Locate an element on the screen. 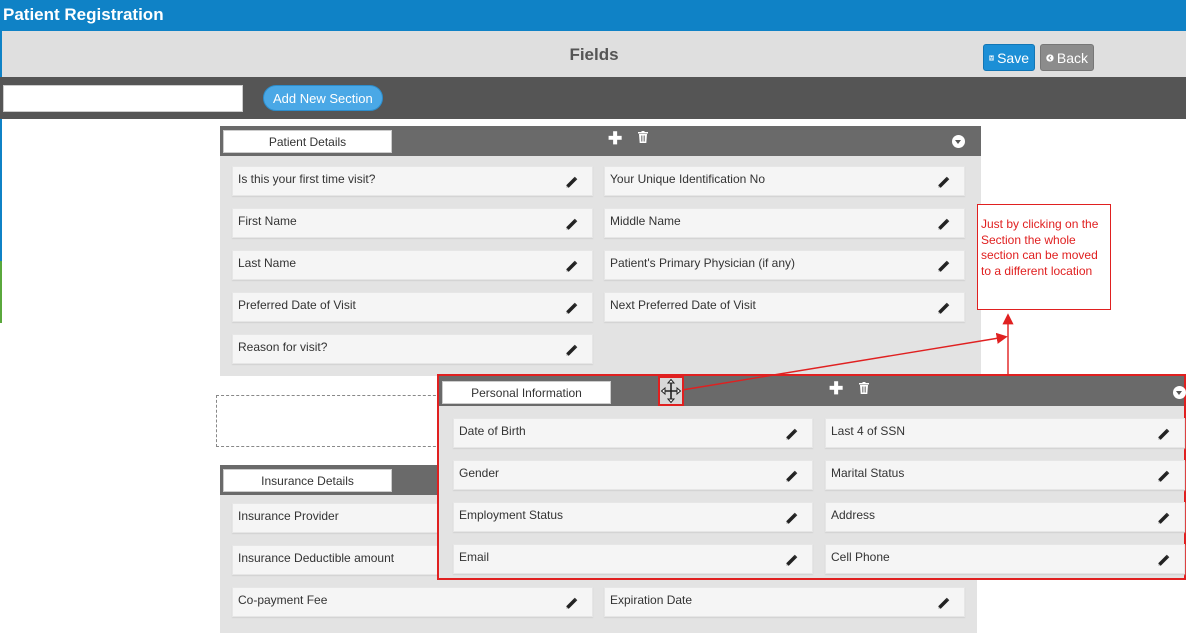  field-label: Next Preferred Date of Visit is located at coordinates (683, 305).